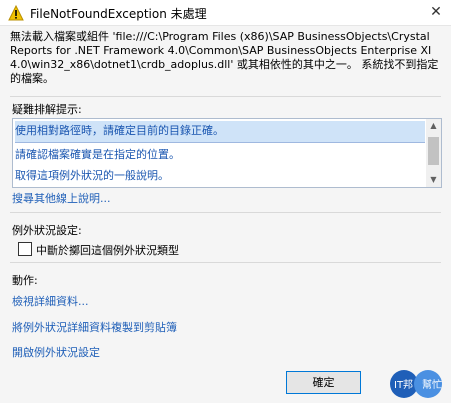 Image resolution: width=451 pixels, height=403 pixels. Describe the element at coordinates (416, 384) in the screenshot. I see `ithome-logo: IT邦 幫忙` at that location.